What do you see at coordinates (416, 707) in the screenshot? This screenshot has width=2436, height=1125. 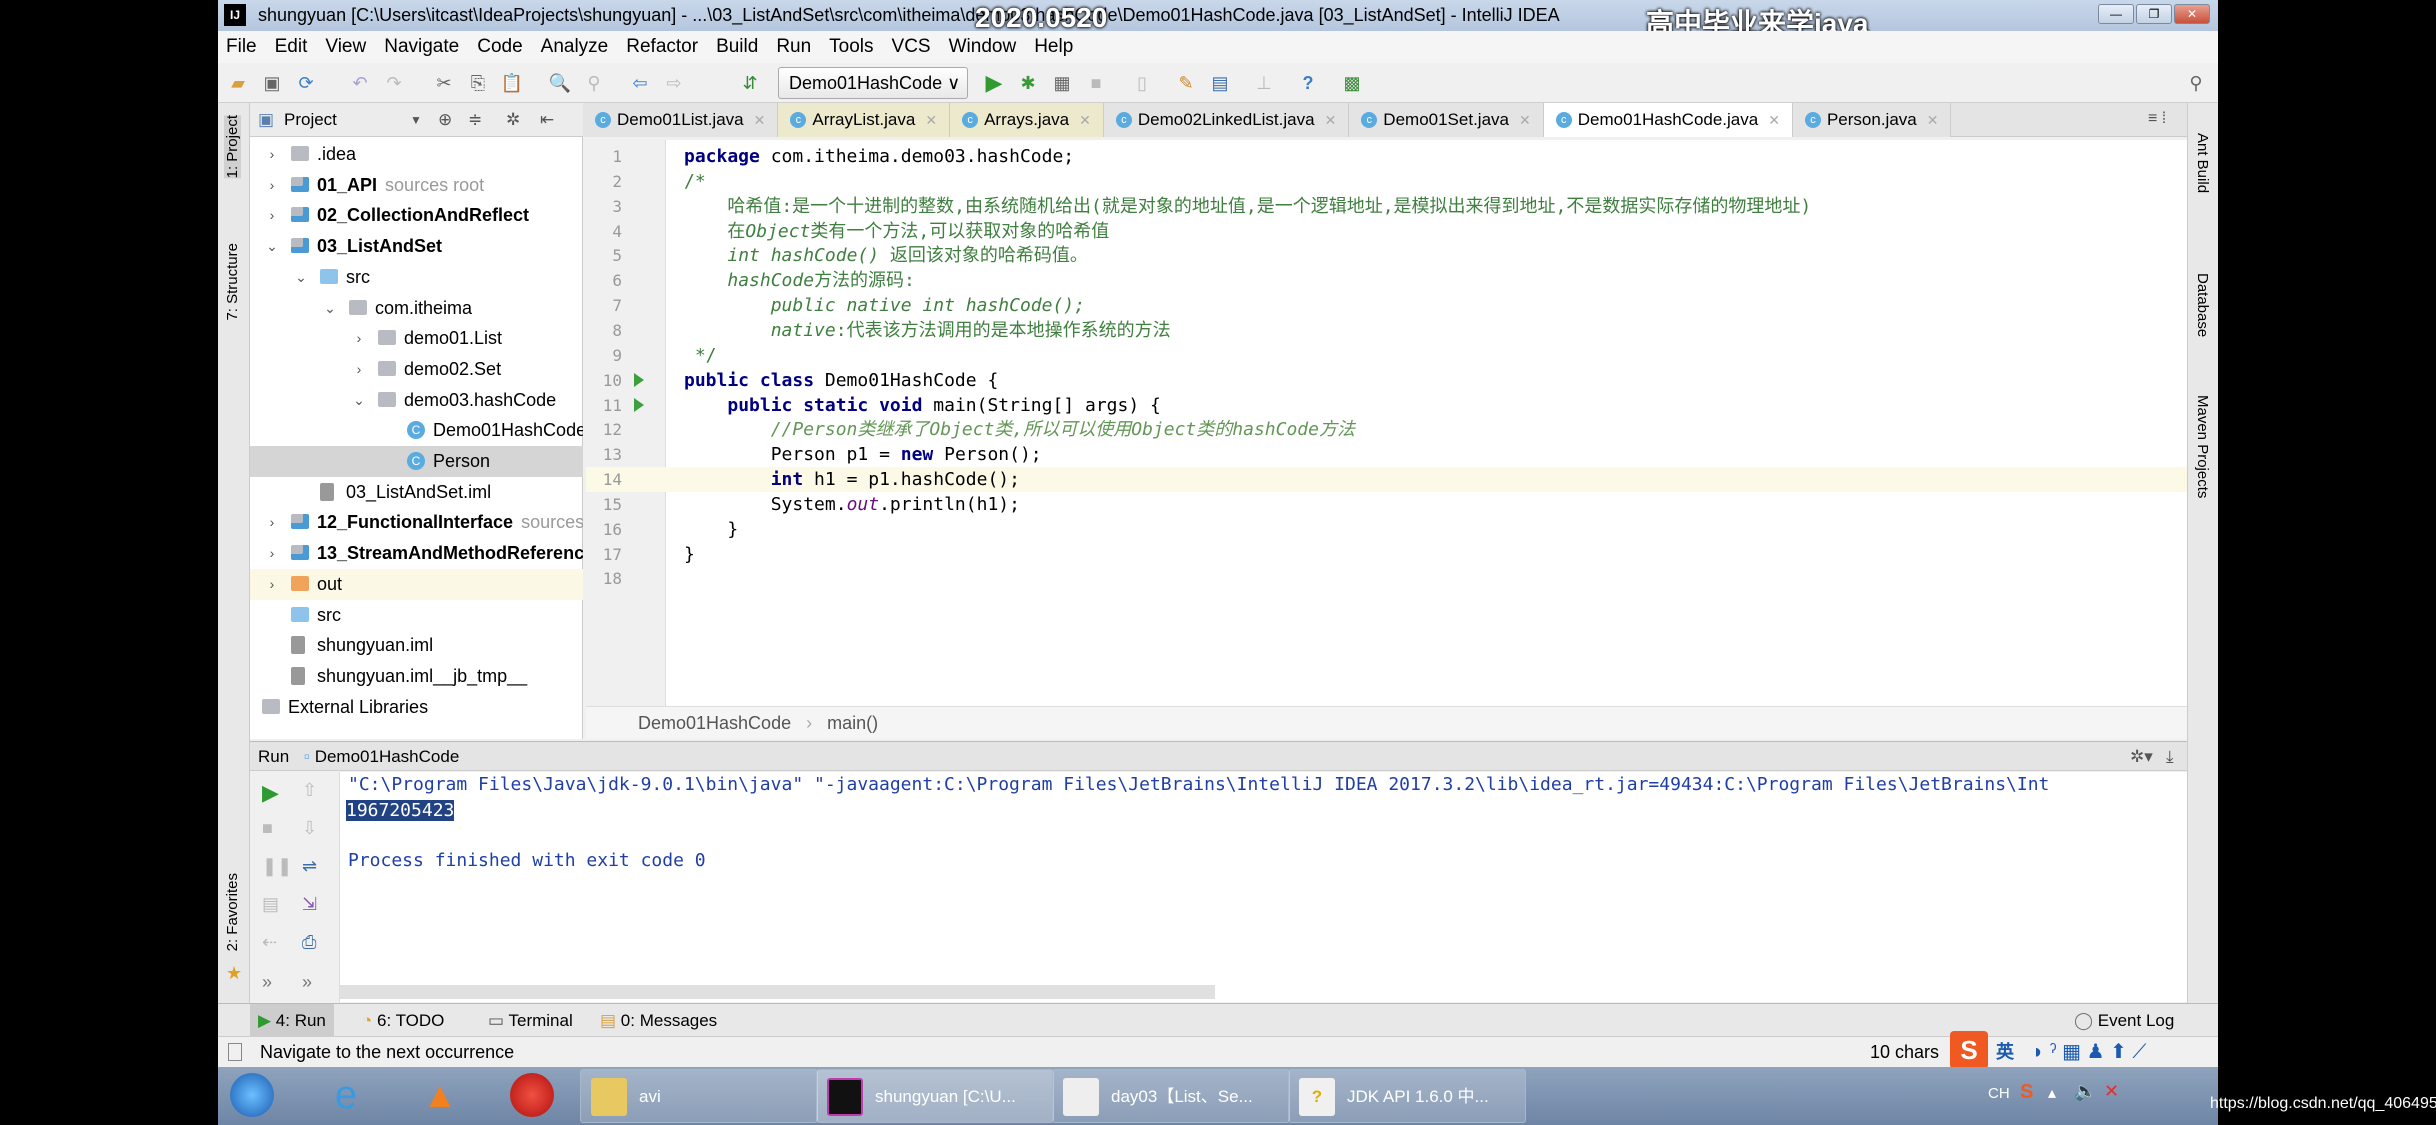 I see `tree-item: ›External Libraries` at bounding box center [416, 707].